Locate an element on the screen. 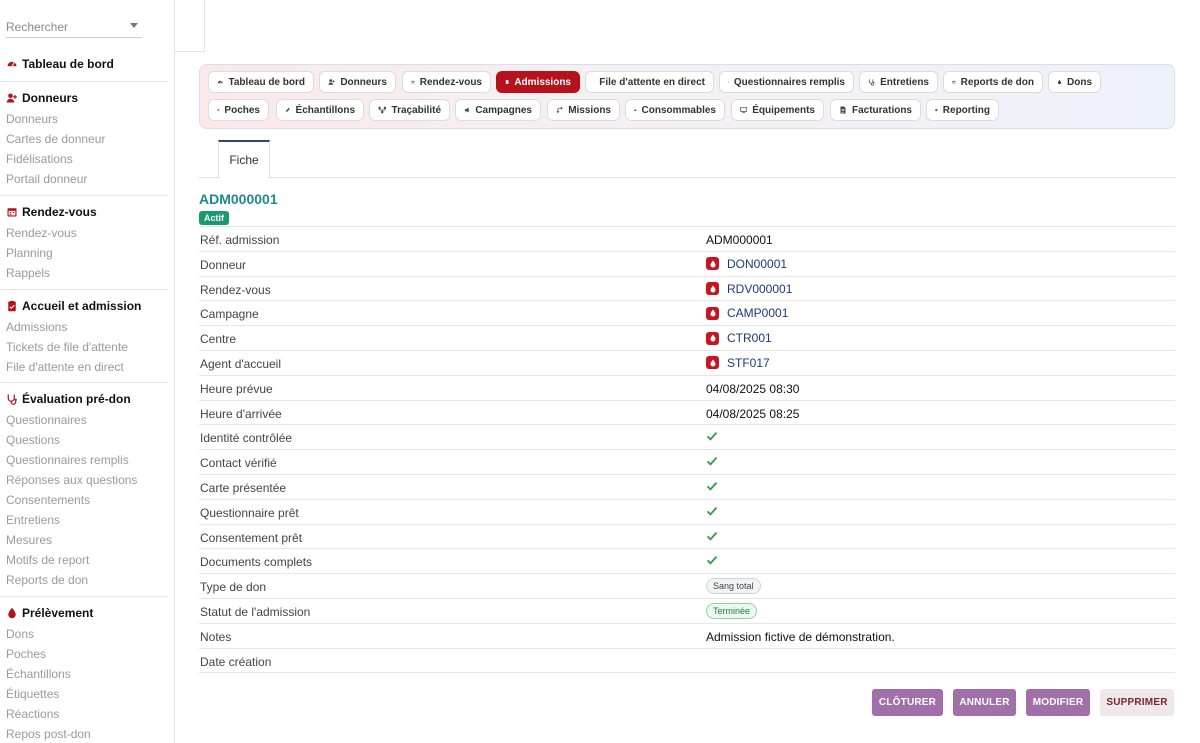 The height and width of the screenshot is (743, 1200). sidebar-item: Questions is located at coordinates (33, 440).